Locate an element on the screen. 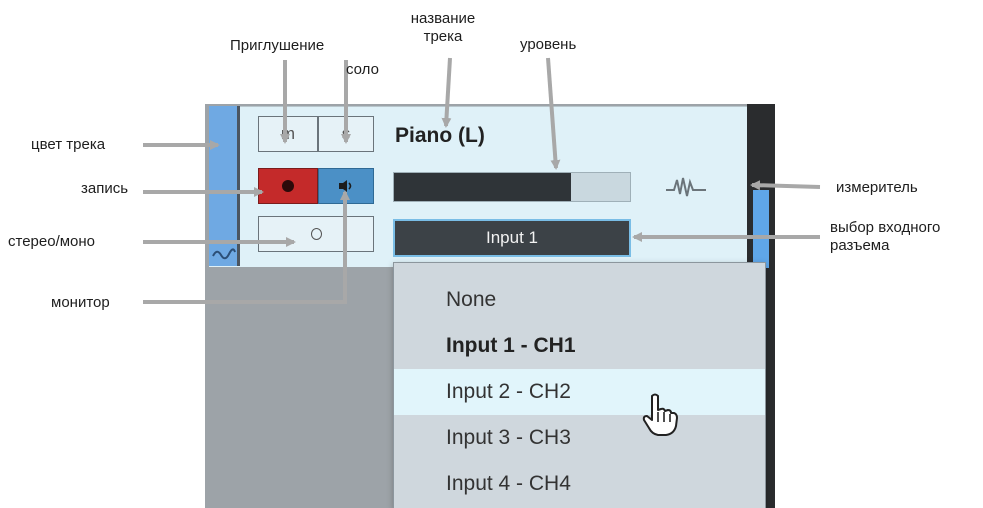 The height and width of the screenshot is (508, 983). dropdown-item-label: None is located at coordinates (471, 299).